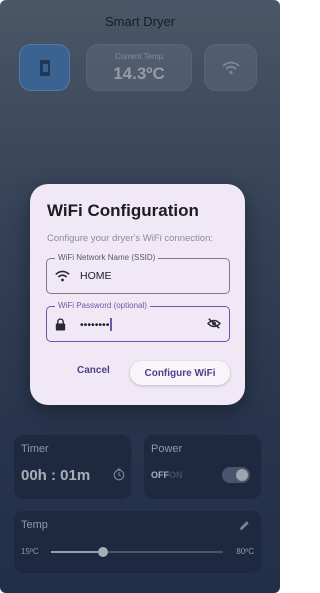 This screenshot has height=593, width=320. What do you see at coordinates (214, 323) in the screenshot?
I see `visibility-off-icon` at bounding box center [214, 323].